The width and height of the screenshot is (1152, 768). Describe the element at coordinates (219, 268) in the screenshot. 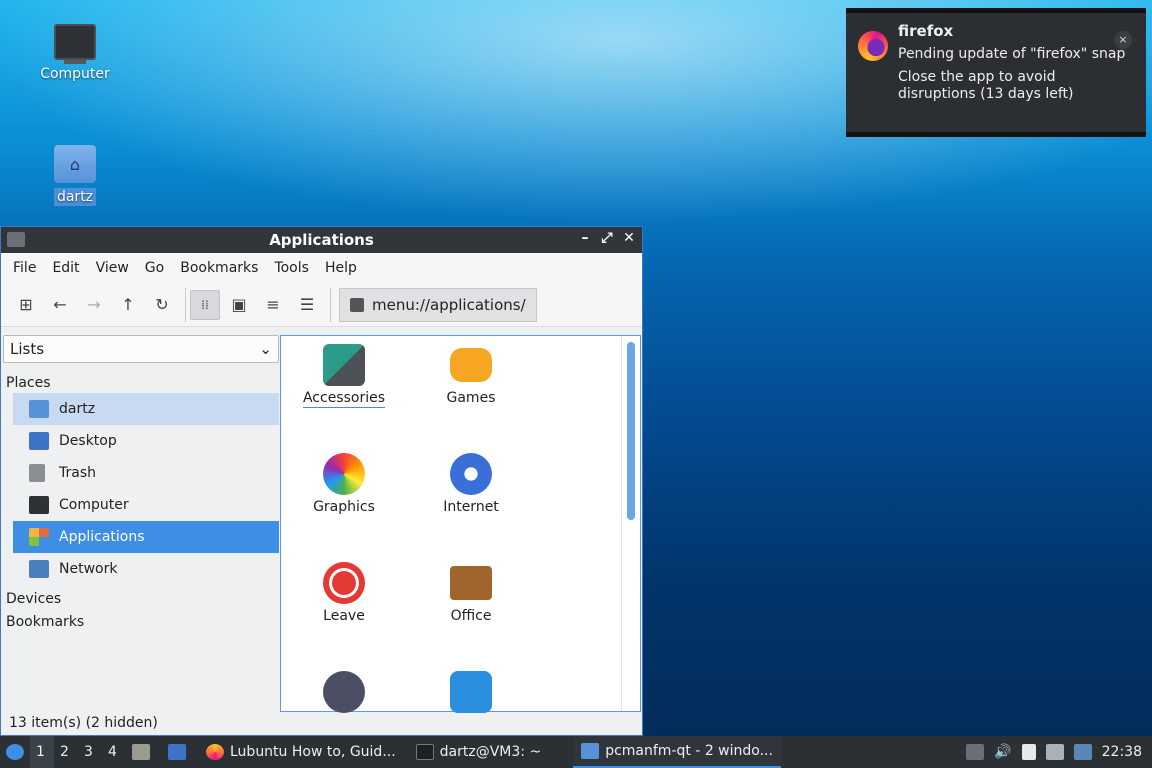

I see `menu-bookmarks: Bookmarks` at that location.